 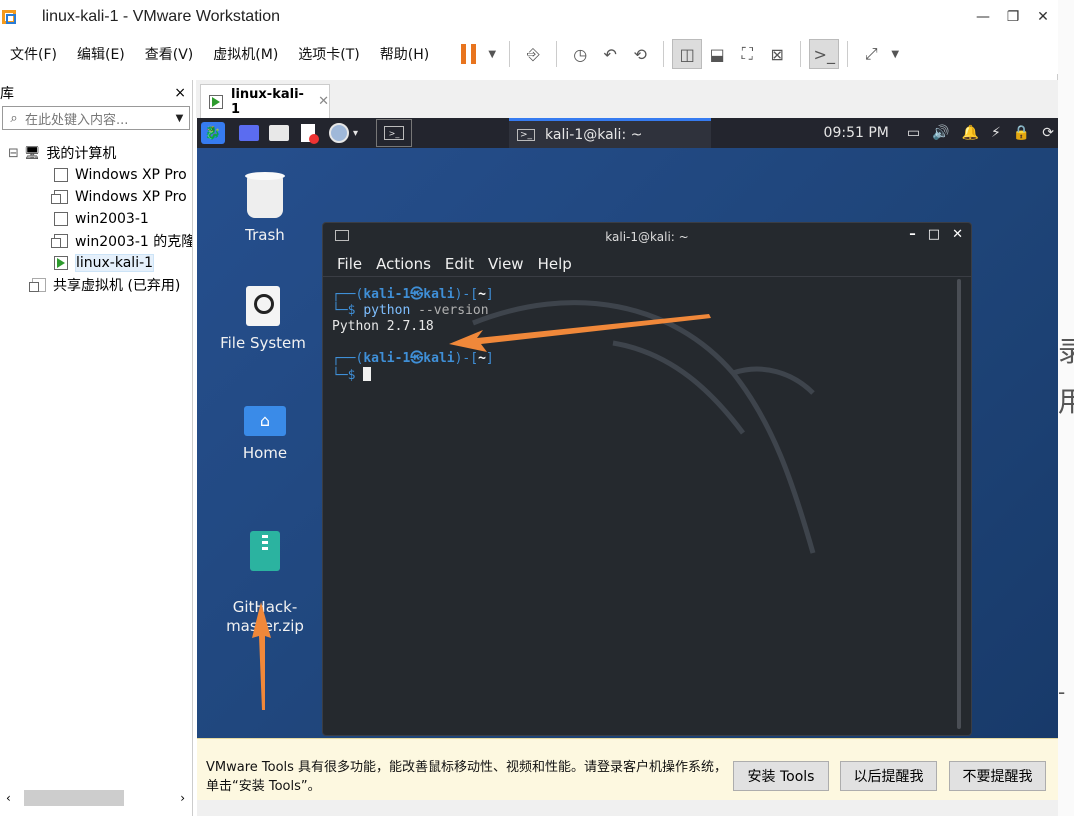 What do you see at coordinates (895, 54) in the screenshot?
I see `stretch-dropdown-icon: ▼` at bounding box center [895, 54].